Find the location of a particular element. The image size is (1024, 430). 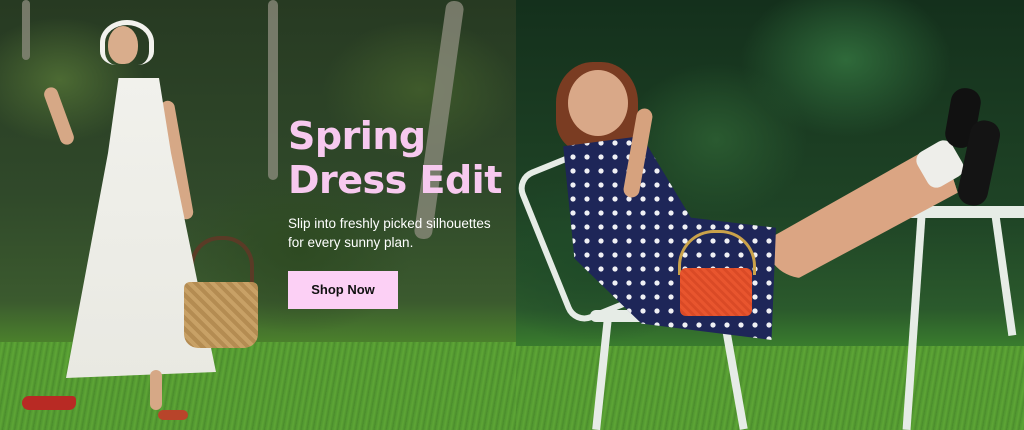

hero-headline: Spring Dress Edit is located at coordinates (395, 158).